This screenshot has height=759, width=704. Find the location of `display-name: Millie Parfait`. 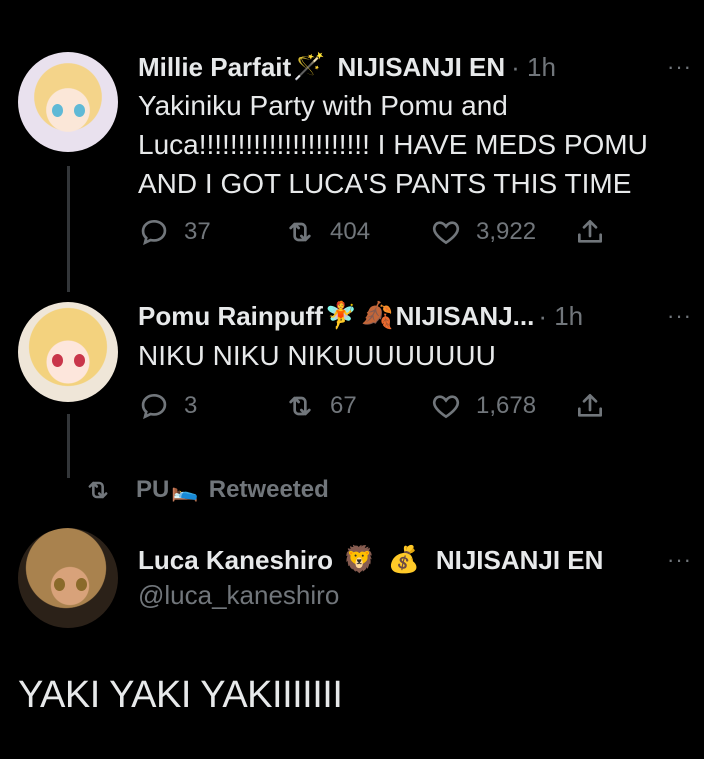

display-name: Millie Parfait is located at coordinates (214, 67).